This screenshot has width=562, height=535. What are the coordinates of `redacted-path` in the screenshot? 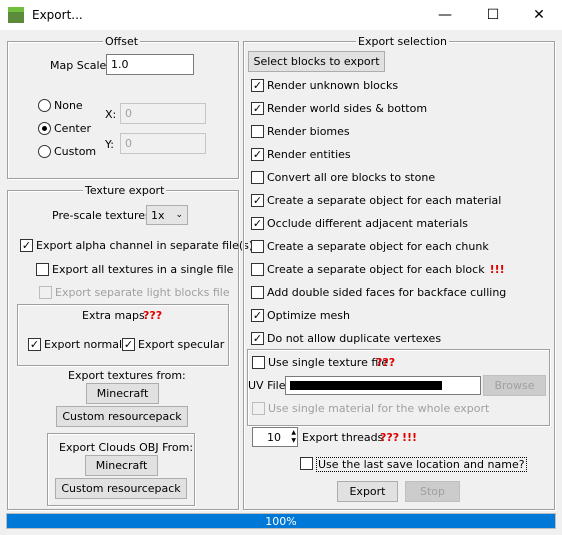 It's located at (366, 385).